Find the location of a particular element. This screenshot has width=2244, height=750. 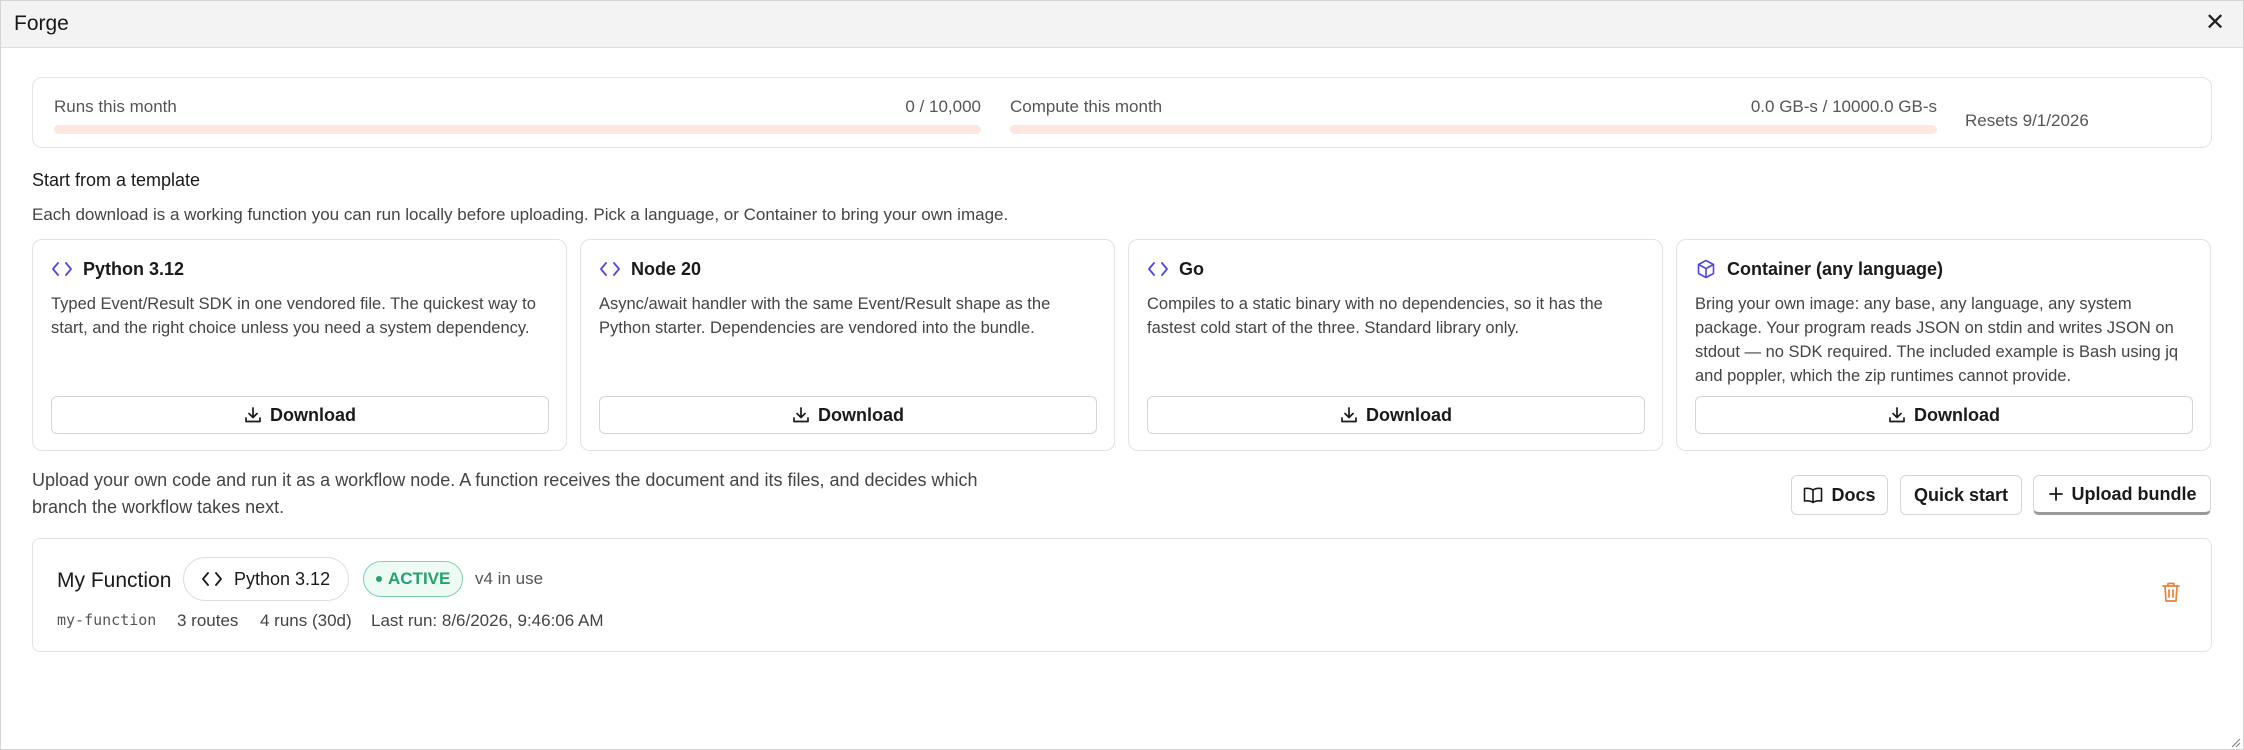

docs-label: Docs is located at coordinates (1853, 494).